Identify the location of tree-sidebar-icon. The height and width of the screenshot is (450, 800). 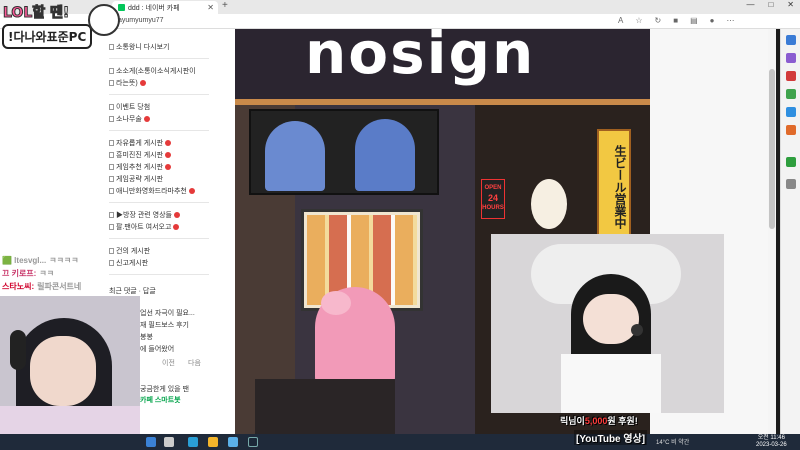
(791, 162).